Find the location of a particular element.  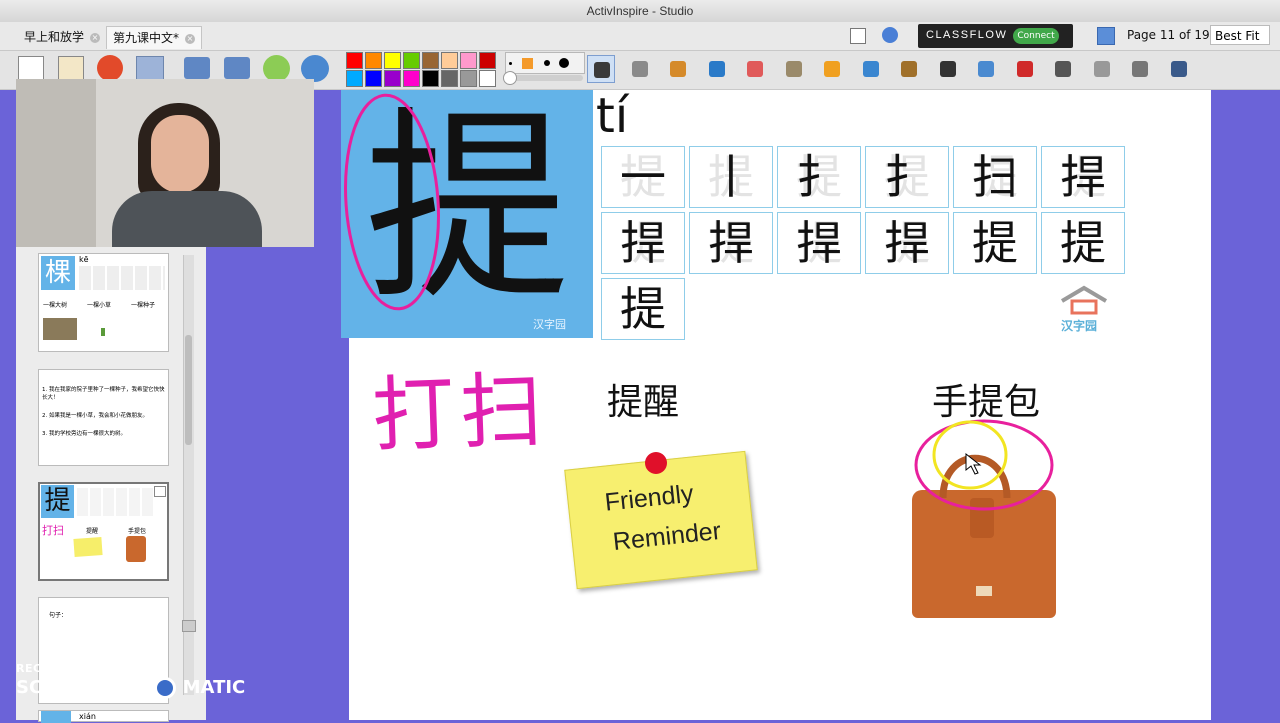

zoom-select: Best Fit is located at coordinates (1240, 35).